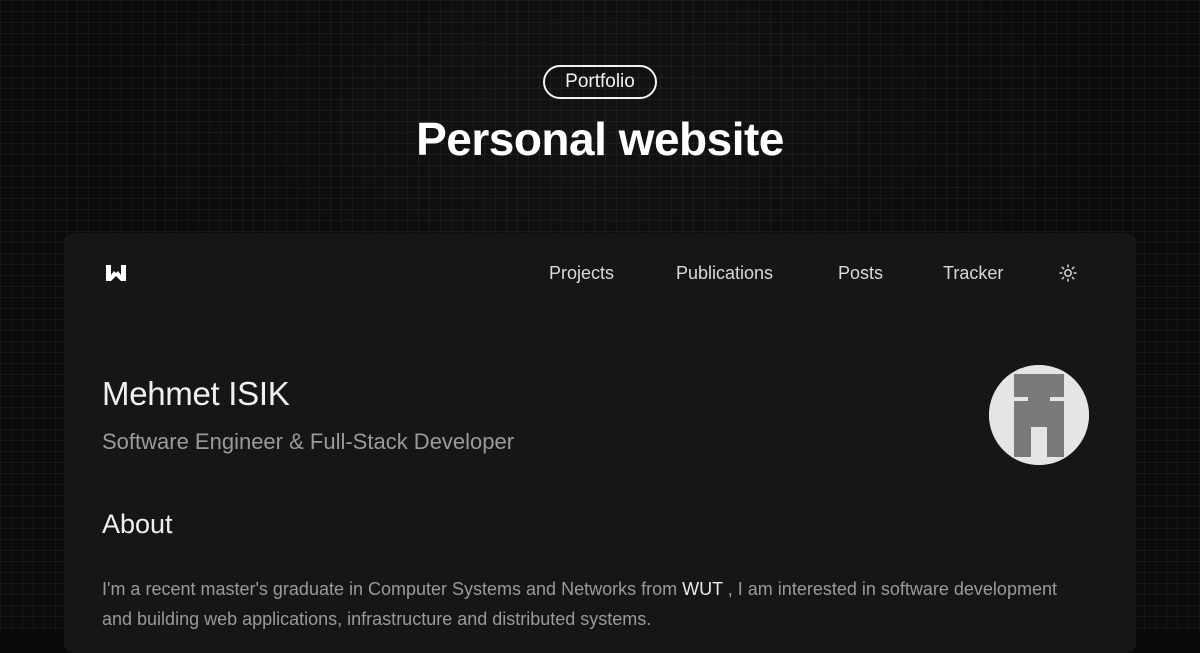 The image size is (1200, 653). I want to click on pixel-avatar-icon, so click(1039, 415).